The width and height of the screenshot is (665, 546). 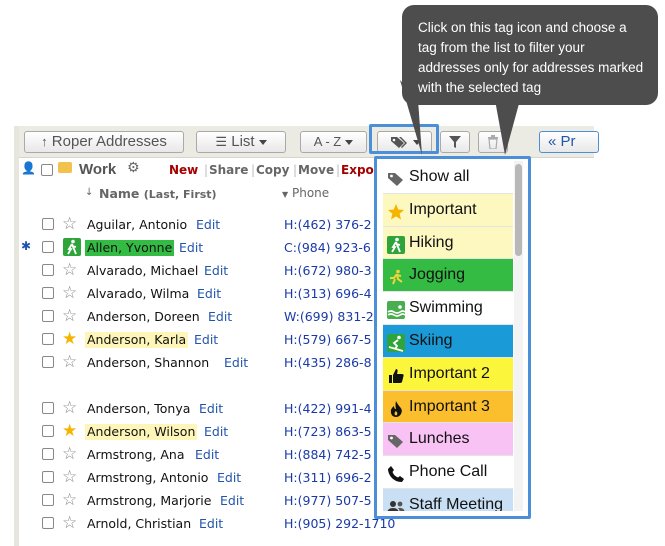 What do you see at coordinates (328, 271) in the screenshot?
I see `contact-phone: H:(672) 980-3` at bounding box center [328, 271].